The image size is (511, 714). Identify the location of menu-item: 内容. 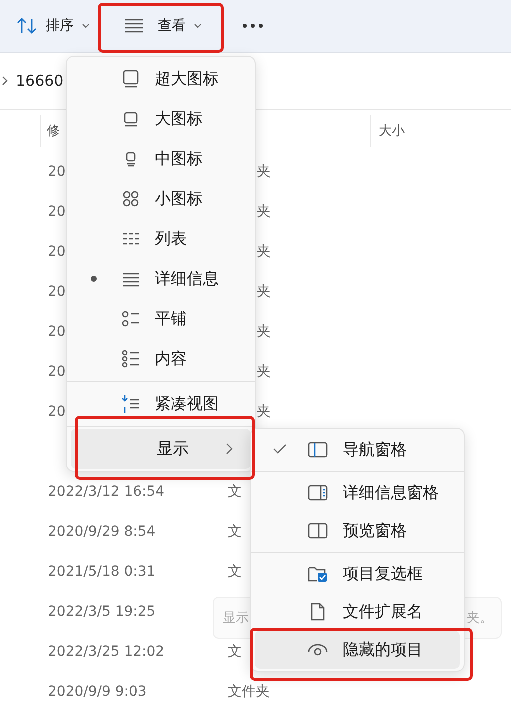
(161, 359).